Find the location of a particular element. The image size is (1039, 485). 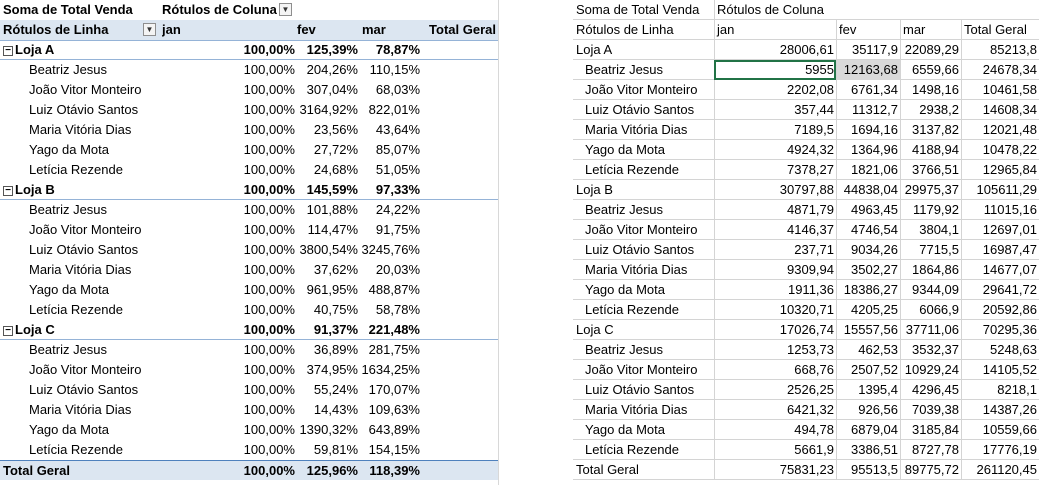

group-label-cell: − Loja B is located at coordinates (80, 190).